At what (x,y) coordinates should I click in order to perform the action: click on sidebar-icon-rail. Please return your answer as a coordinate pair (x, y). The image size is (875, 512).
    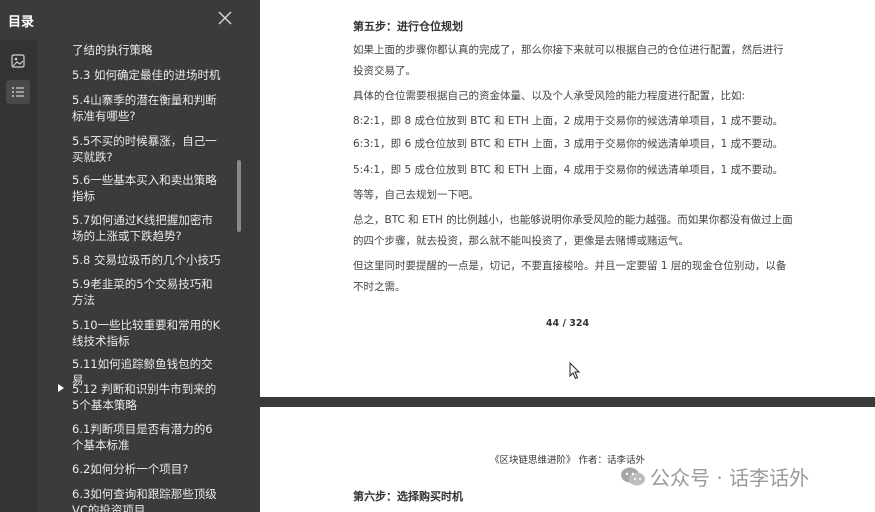
    Looking at the image, I should click on (19, 276).